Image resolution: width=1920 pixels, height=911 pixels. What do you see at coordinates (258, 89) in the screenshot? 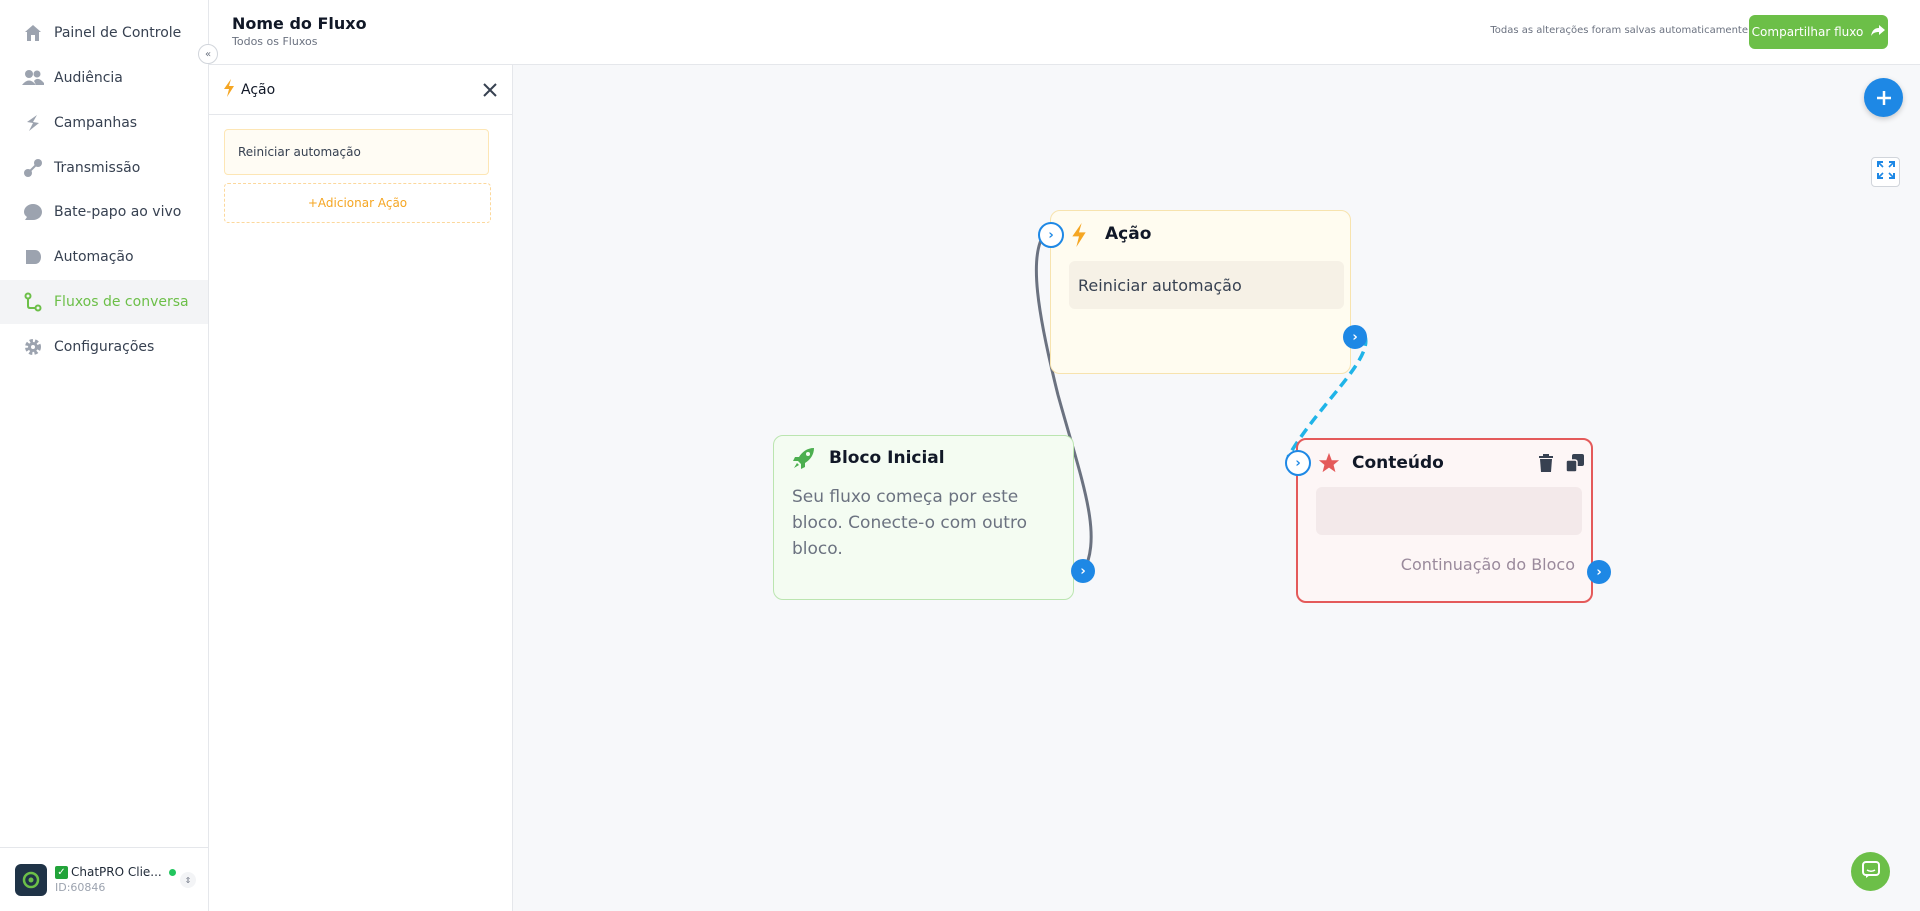
I see `panel-title: Ação` at bounding box center [258, 89].